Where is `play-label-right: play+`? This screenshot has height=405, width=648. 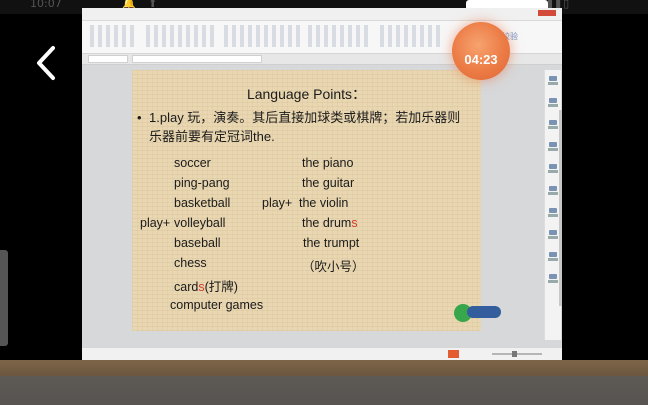
play-label-right: play+ is located at coordinates (277, 203).